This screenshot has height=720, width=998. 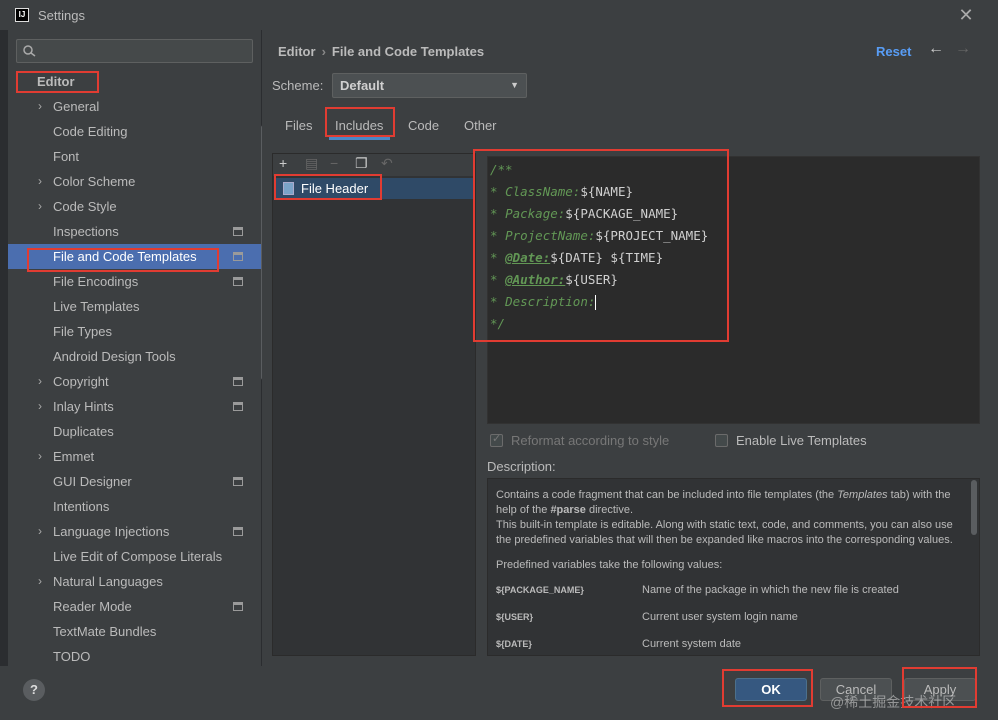 What do you see at coordinates (105, 631) in the screenshot?
I see `sidebar-item-label: TextMate Bundles` at bounding box center [105, 631].